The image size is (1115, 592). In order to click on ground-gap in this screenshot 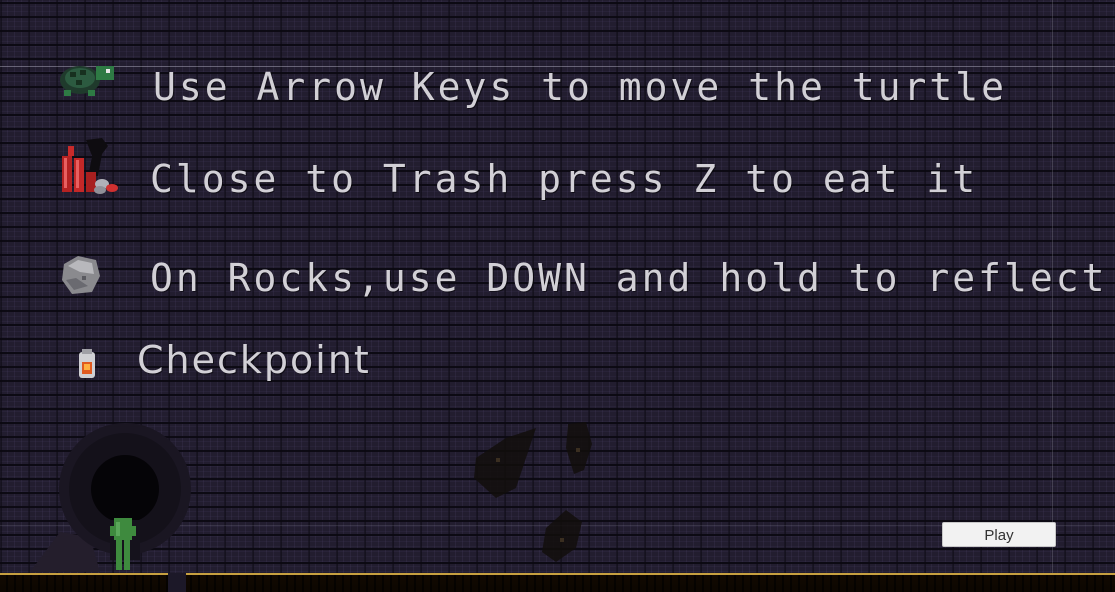, I will do `click(177, 582)`.